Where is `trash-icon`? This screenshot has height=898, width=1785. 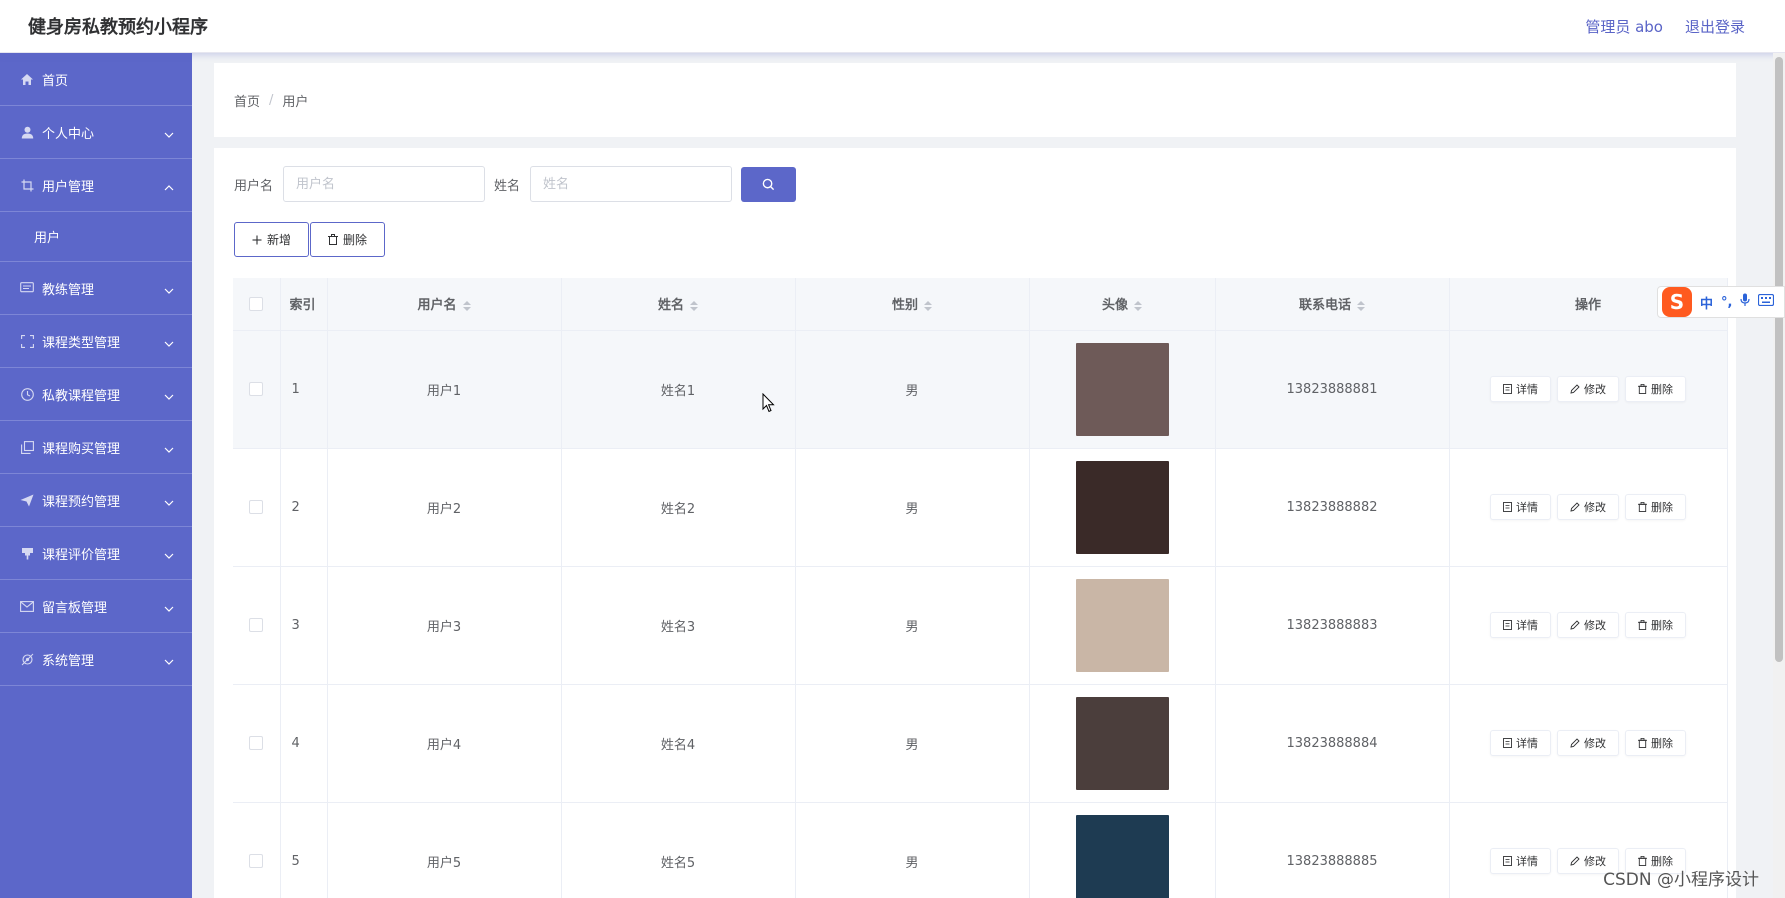 trash-icon is located at coordinates (333, 239).